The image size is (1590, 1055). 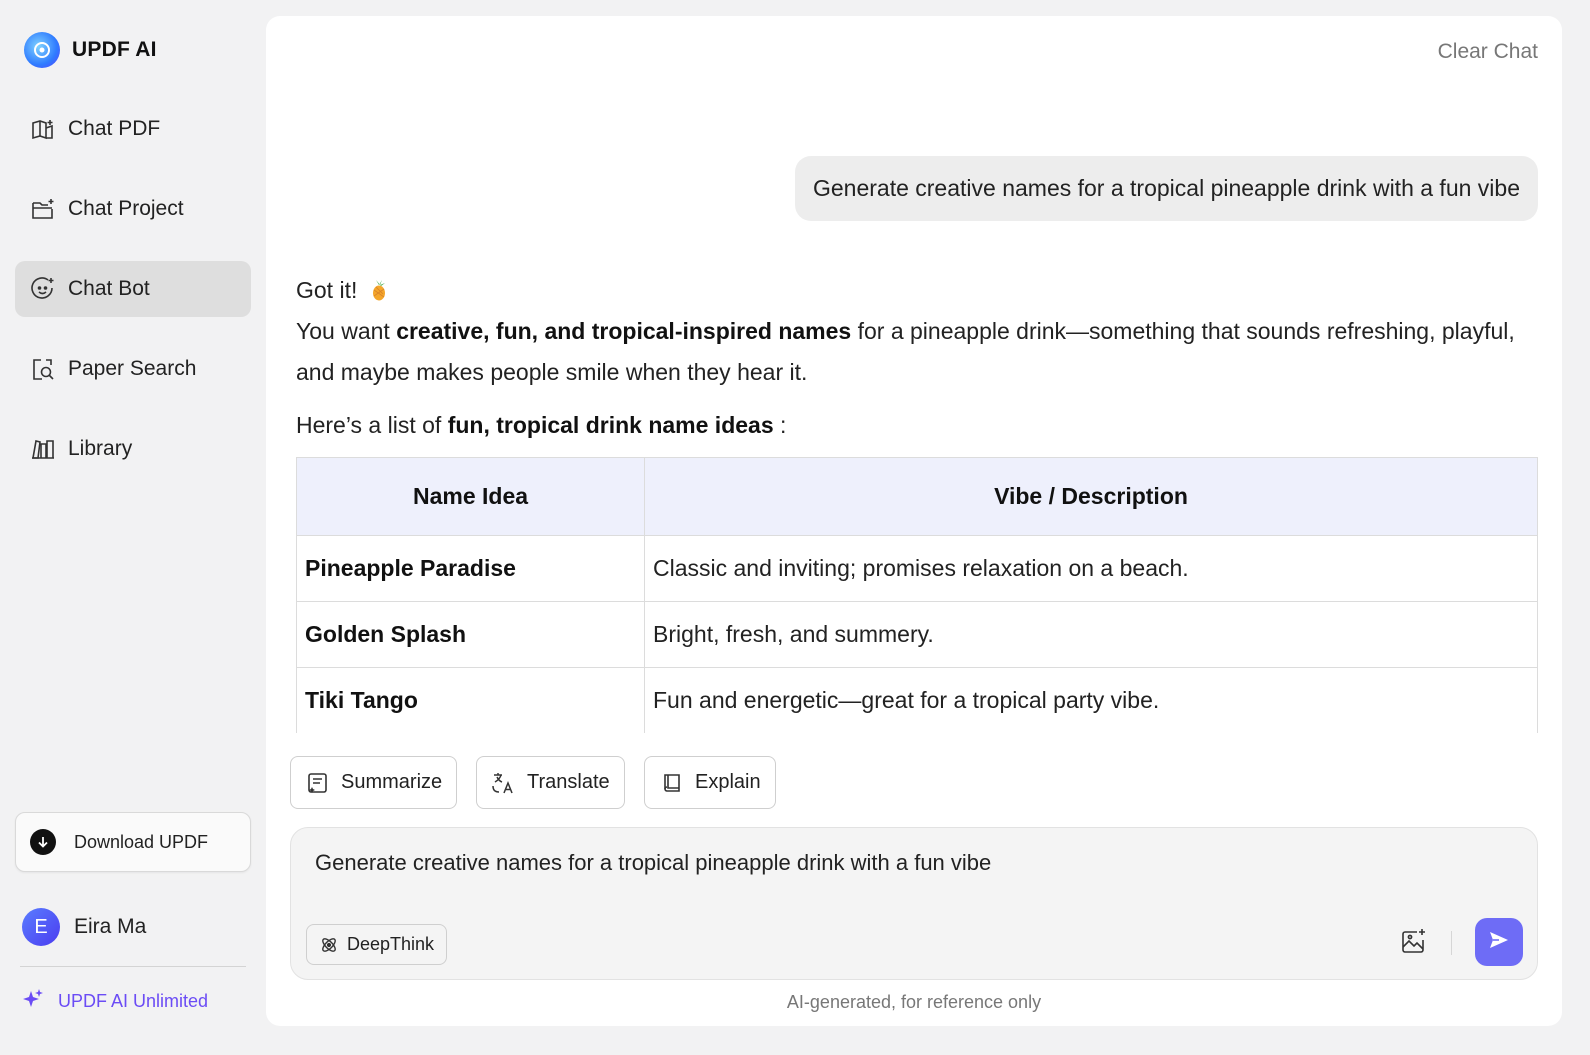 What do you see at coordinates (780, 425) in the screenshot?
I see `answer-text: :` at bounding box center [780, 425].